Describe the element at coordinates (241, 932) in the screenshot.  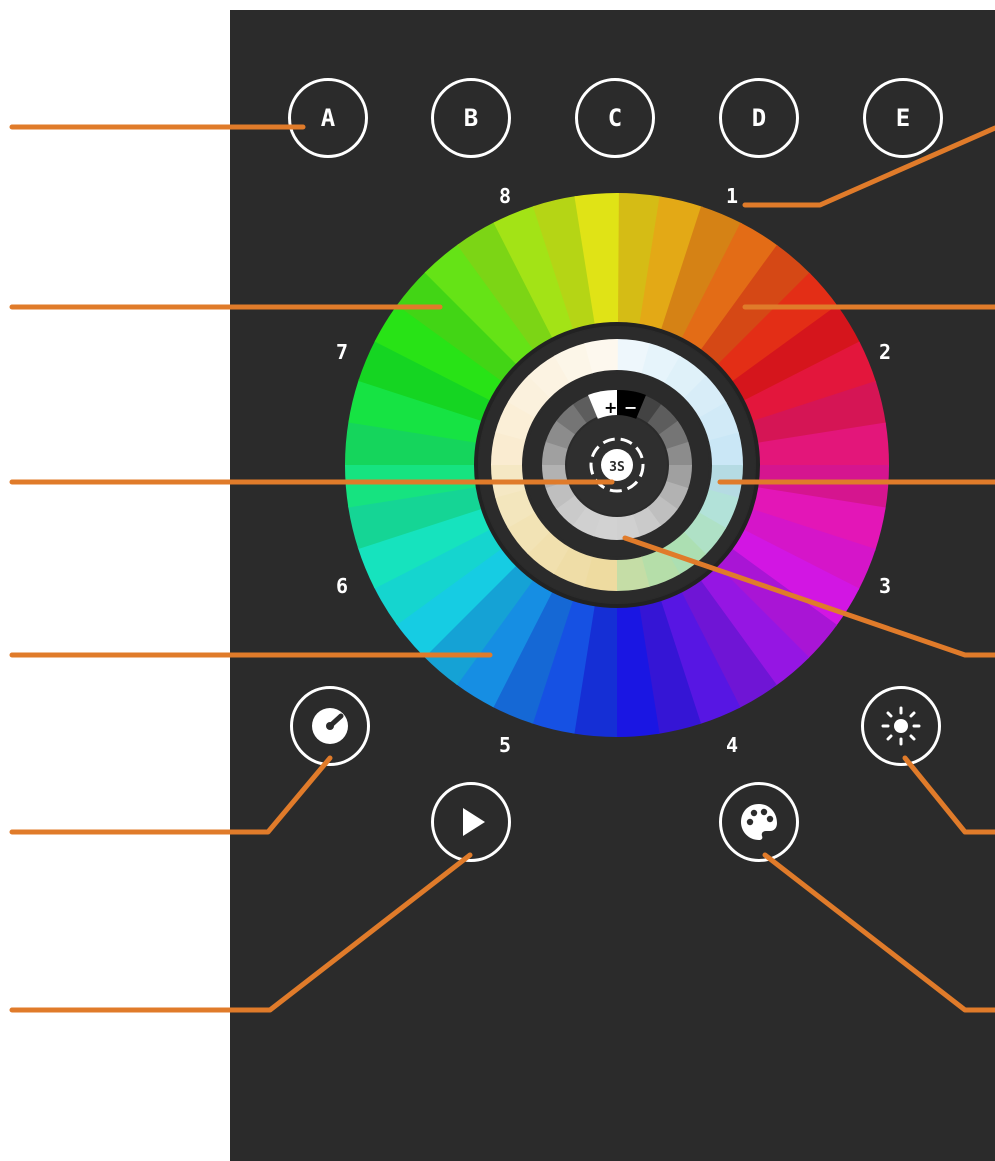
I see `callout-line-play` at that location.